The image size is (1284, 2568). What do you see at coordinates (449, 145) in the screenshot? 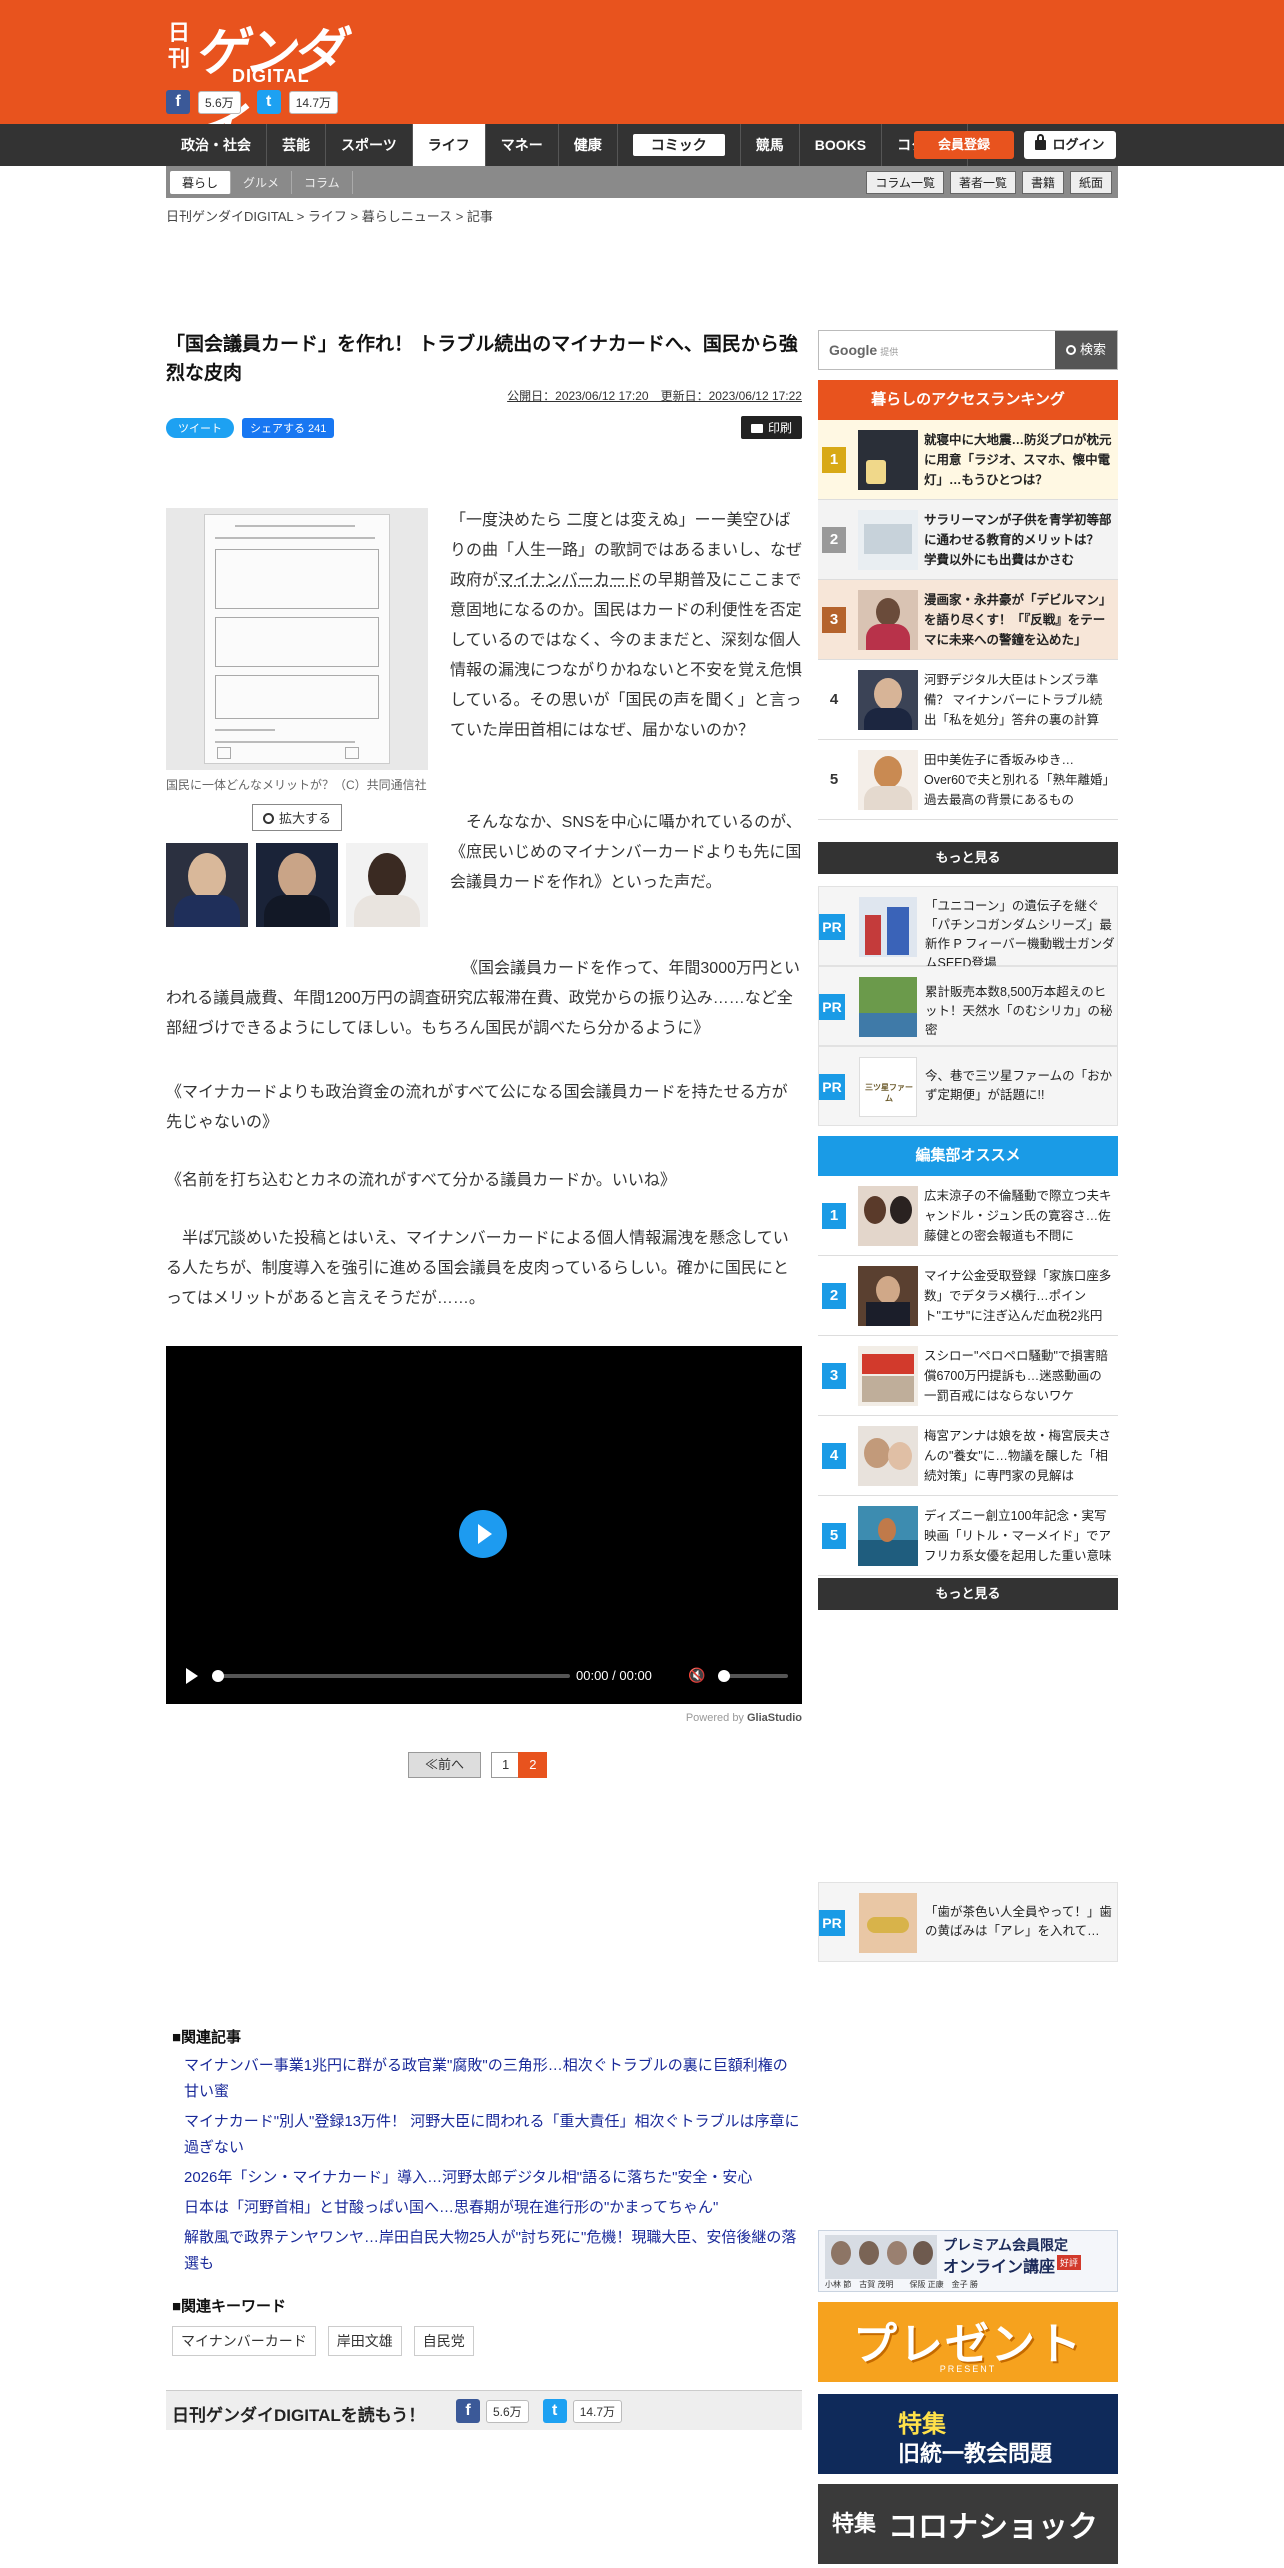
I see `nav-life: ライフ` at bounding box center [449, 145].